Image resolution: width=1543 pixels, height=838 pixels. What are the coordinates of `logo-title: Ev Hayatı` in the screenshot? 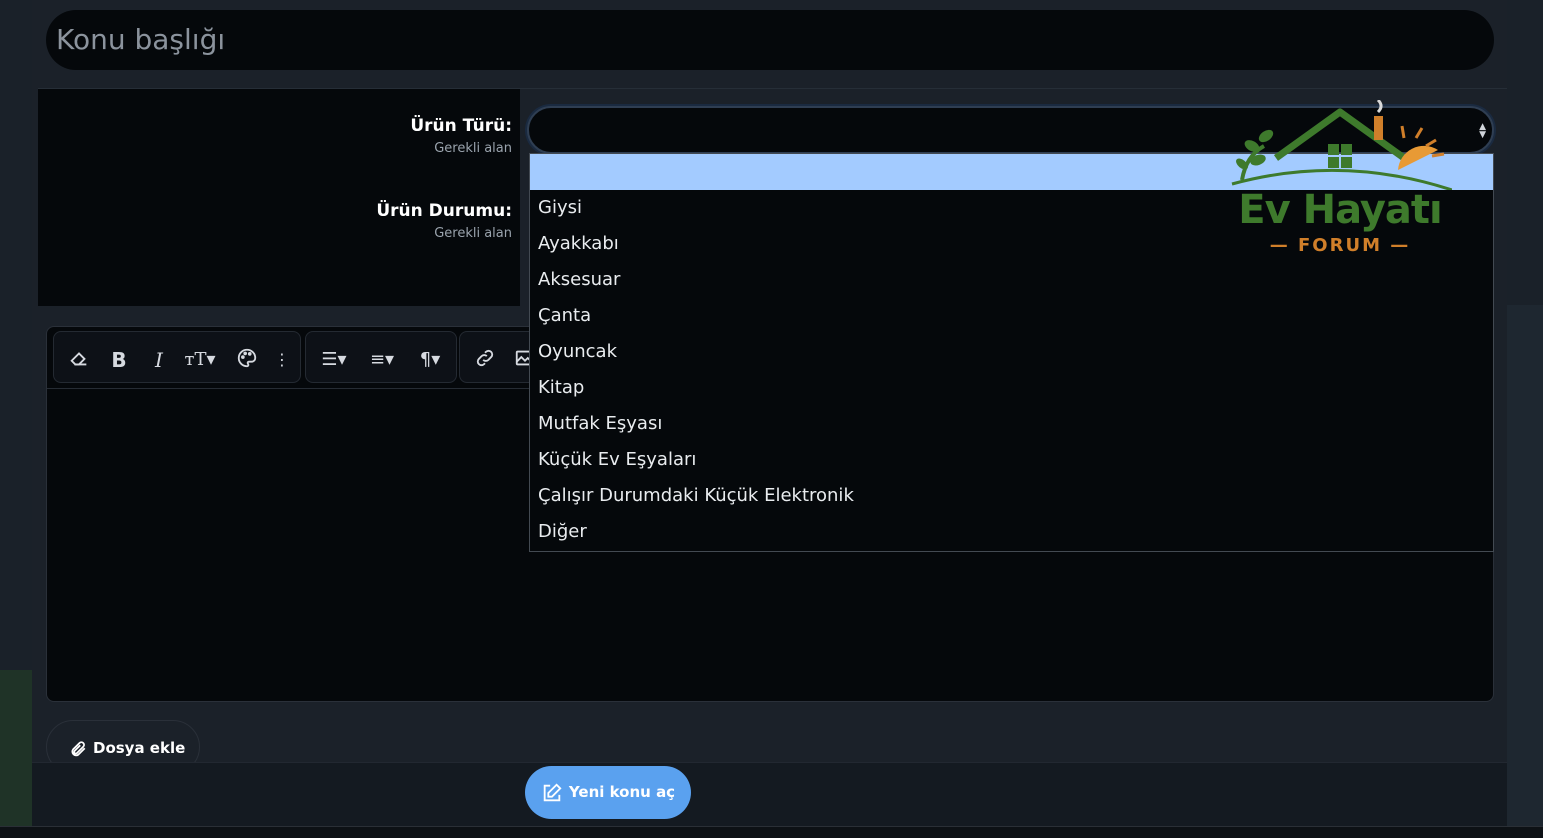 It's located at (1340, 210).